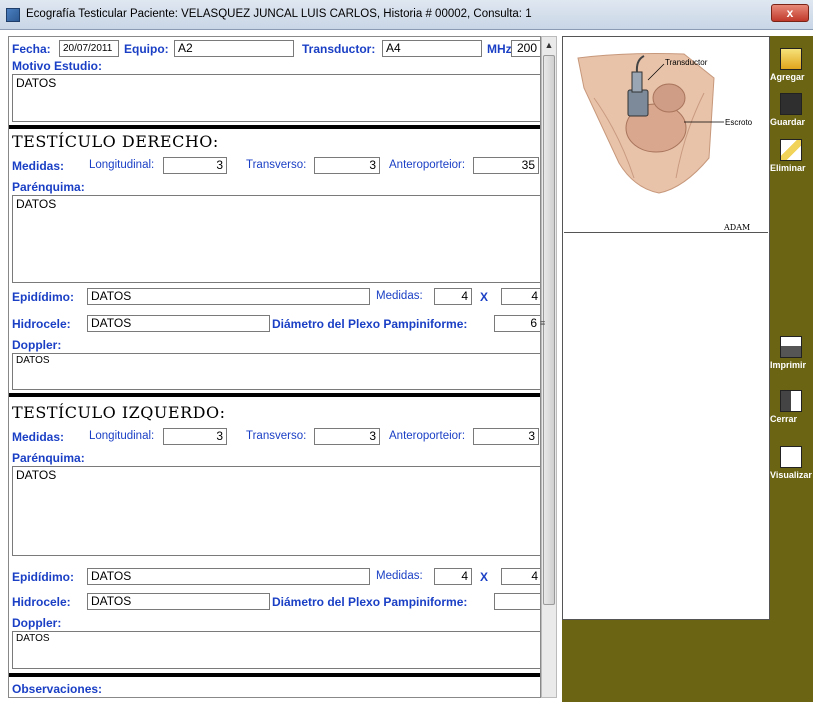  Describe the element at coordinates (57, 689) in the screenshot. I see `observaciones-label: Observaciones:` at that location.